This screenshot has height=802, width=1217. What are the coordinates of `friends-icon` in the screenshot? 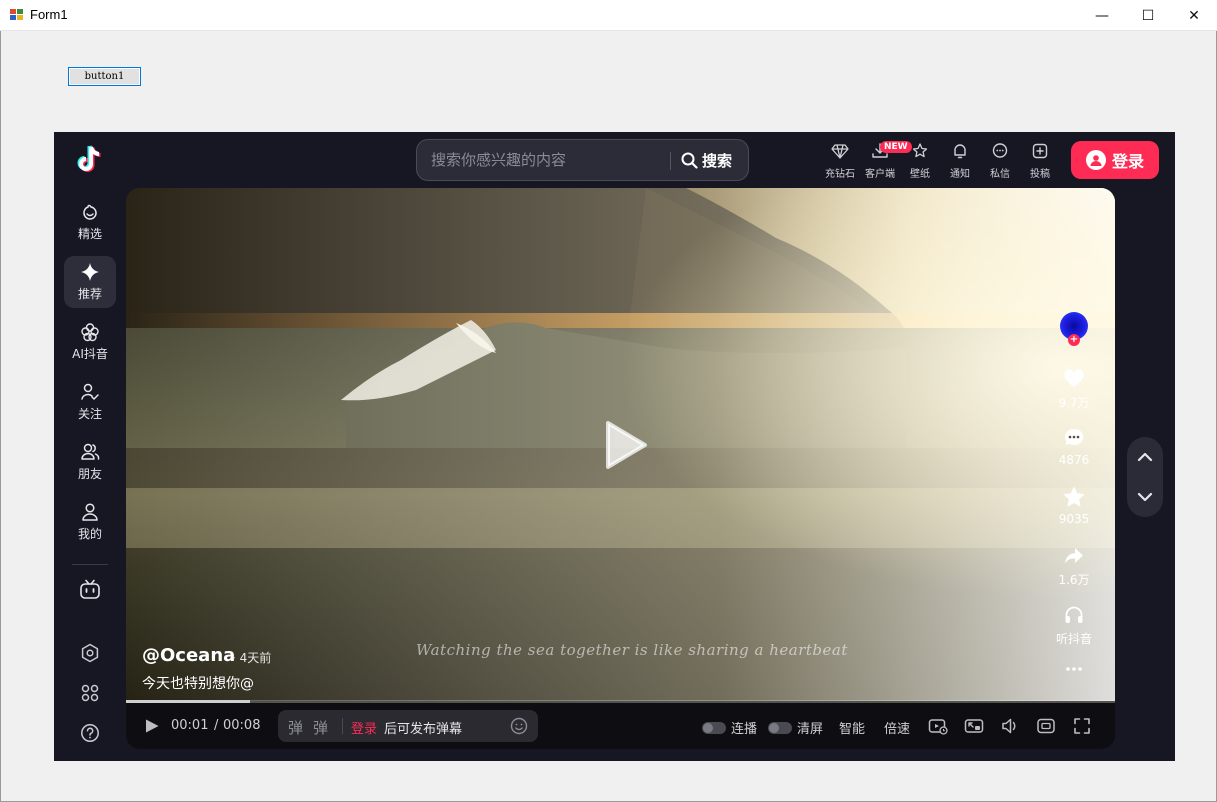 It's located at (90, 451).